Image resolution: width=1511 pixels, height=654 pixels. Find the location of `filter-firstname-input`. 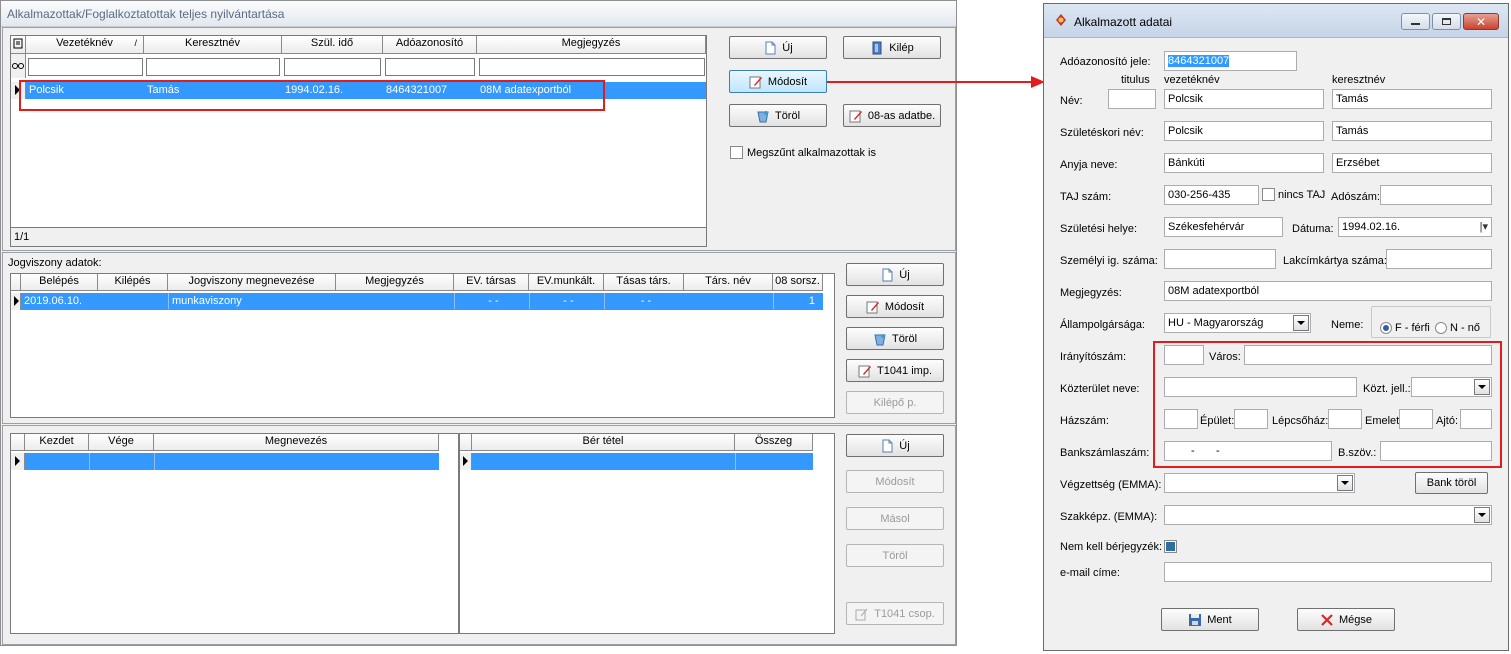

filter-firstname-input is located at coordinates (213, 67).